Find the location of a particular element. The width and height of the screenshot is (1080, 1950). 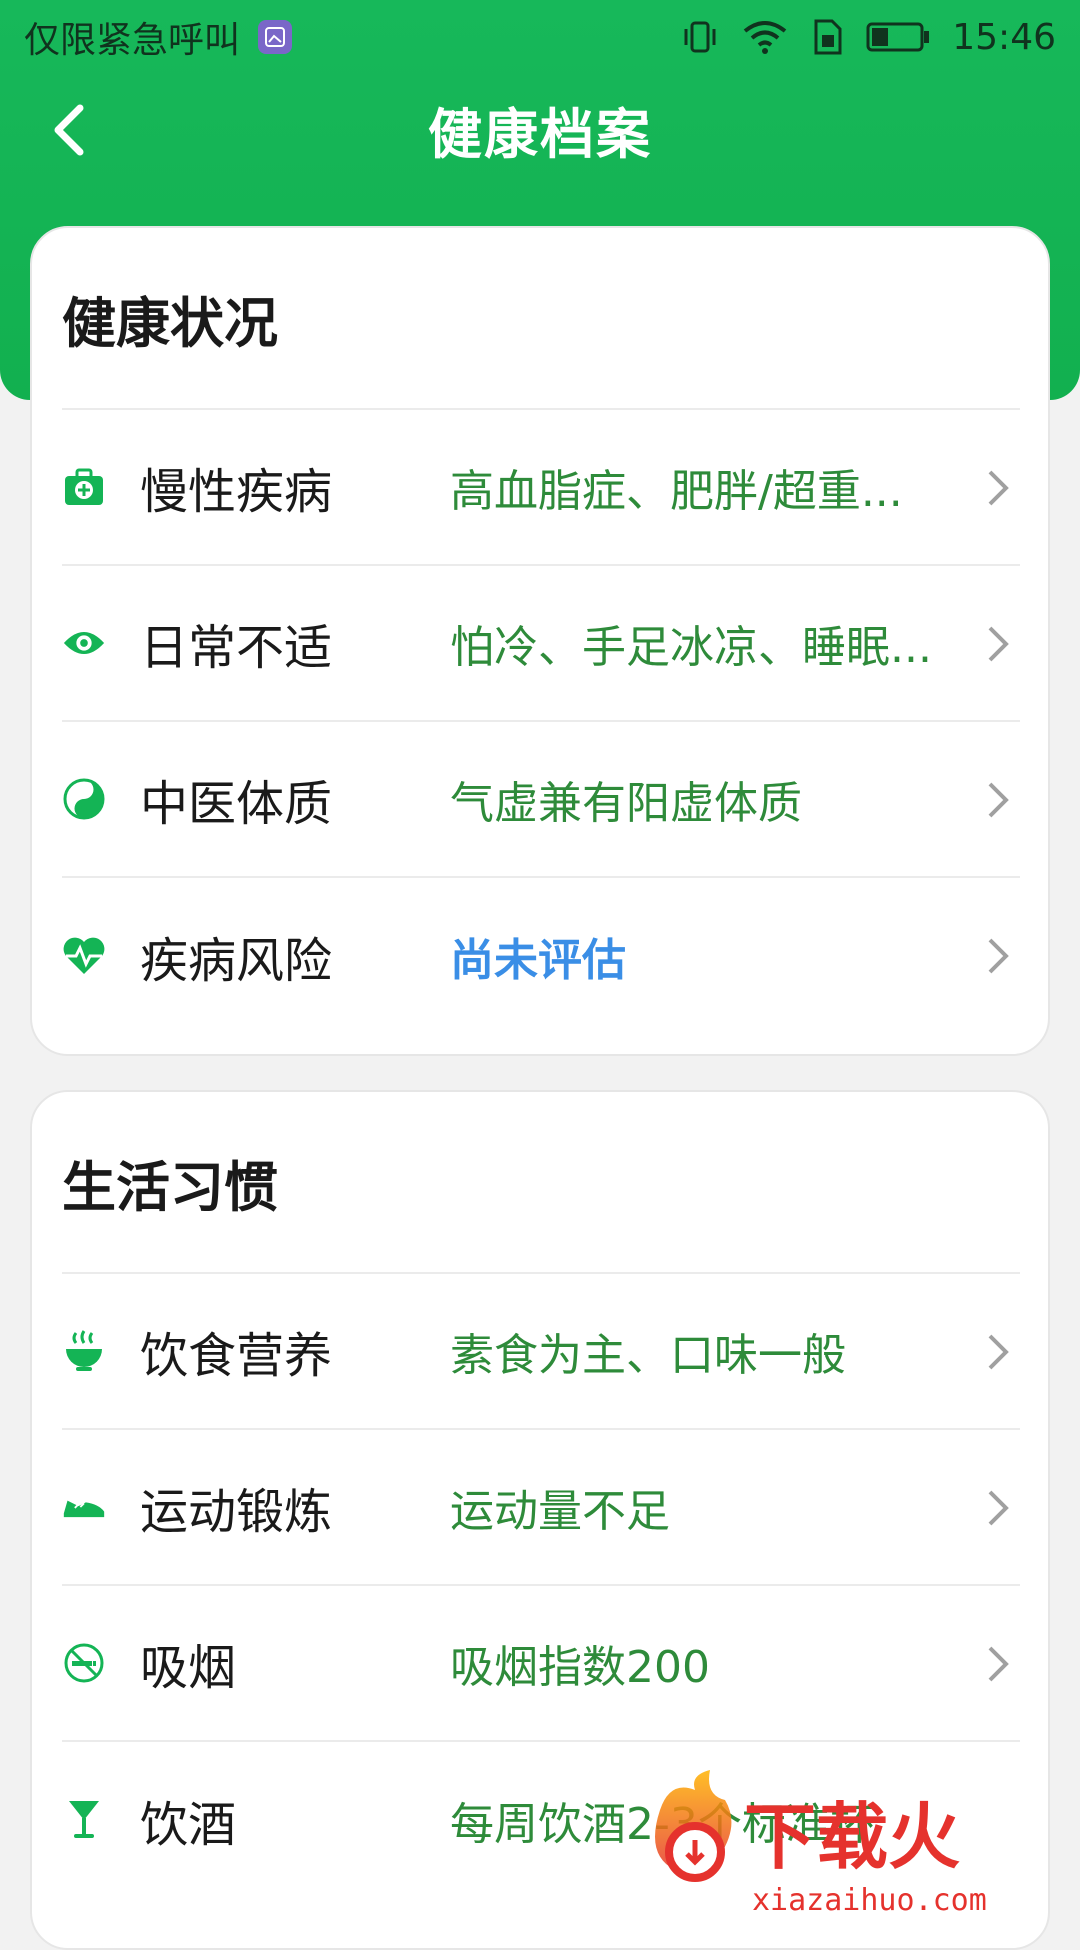

section-title: 健康状况 is located at coordinates (541, 319).